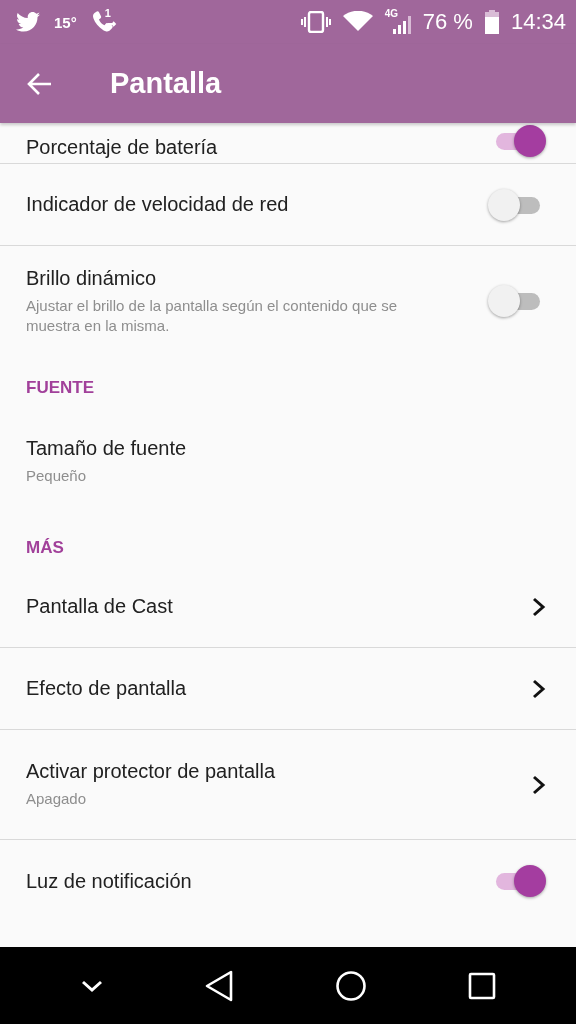  I want to click on clock: 14:34, so click(538, 22).